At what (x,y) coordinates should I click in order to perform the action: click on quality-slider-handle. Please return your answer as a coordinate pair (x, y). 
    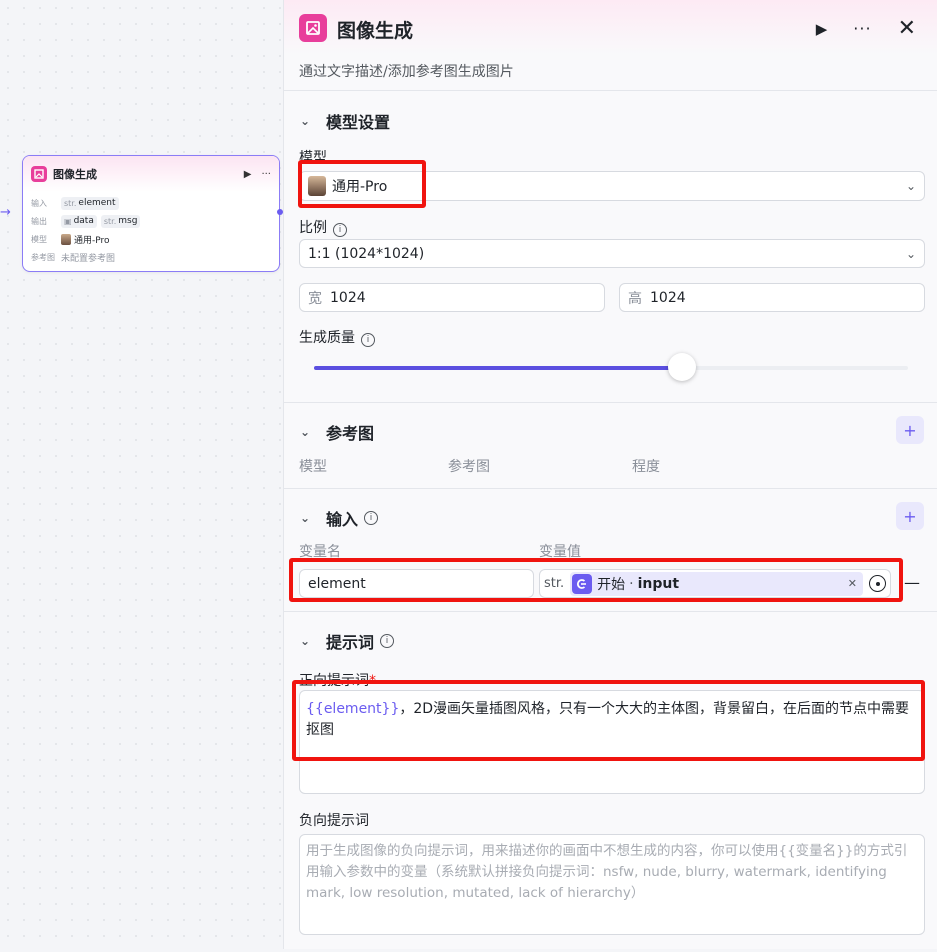
    Looking at the image, I should click on (682, 367).